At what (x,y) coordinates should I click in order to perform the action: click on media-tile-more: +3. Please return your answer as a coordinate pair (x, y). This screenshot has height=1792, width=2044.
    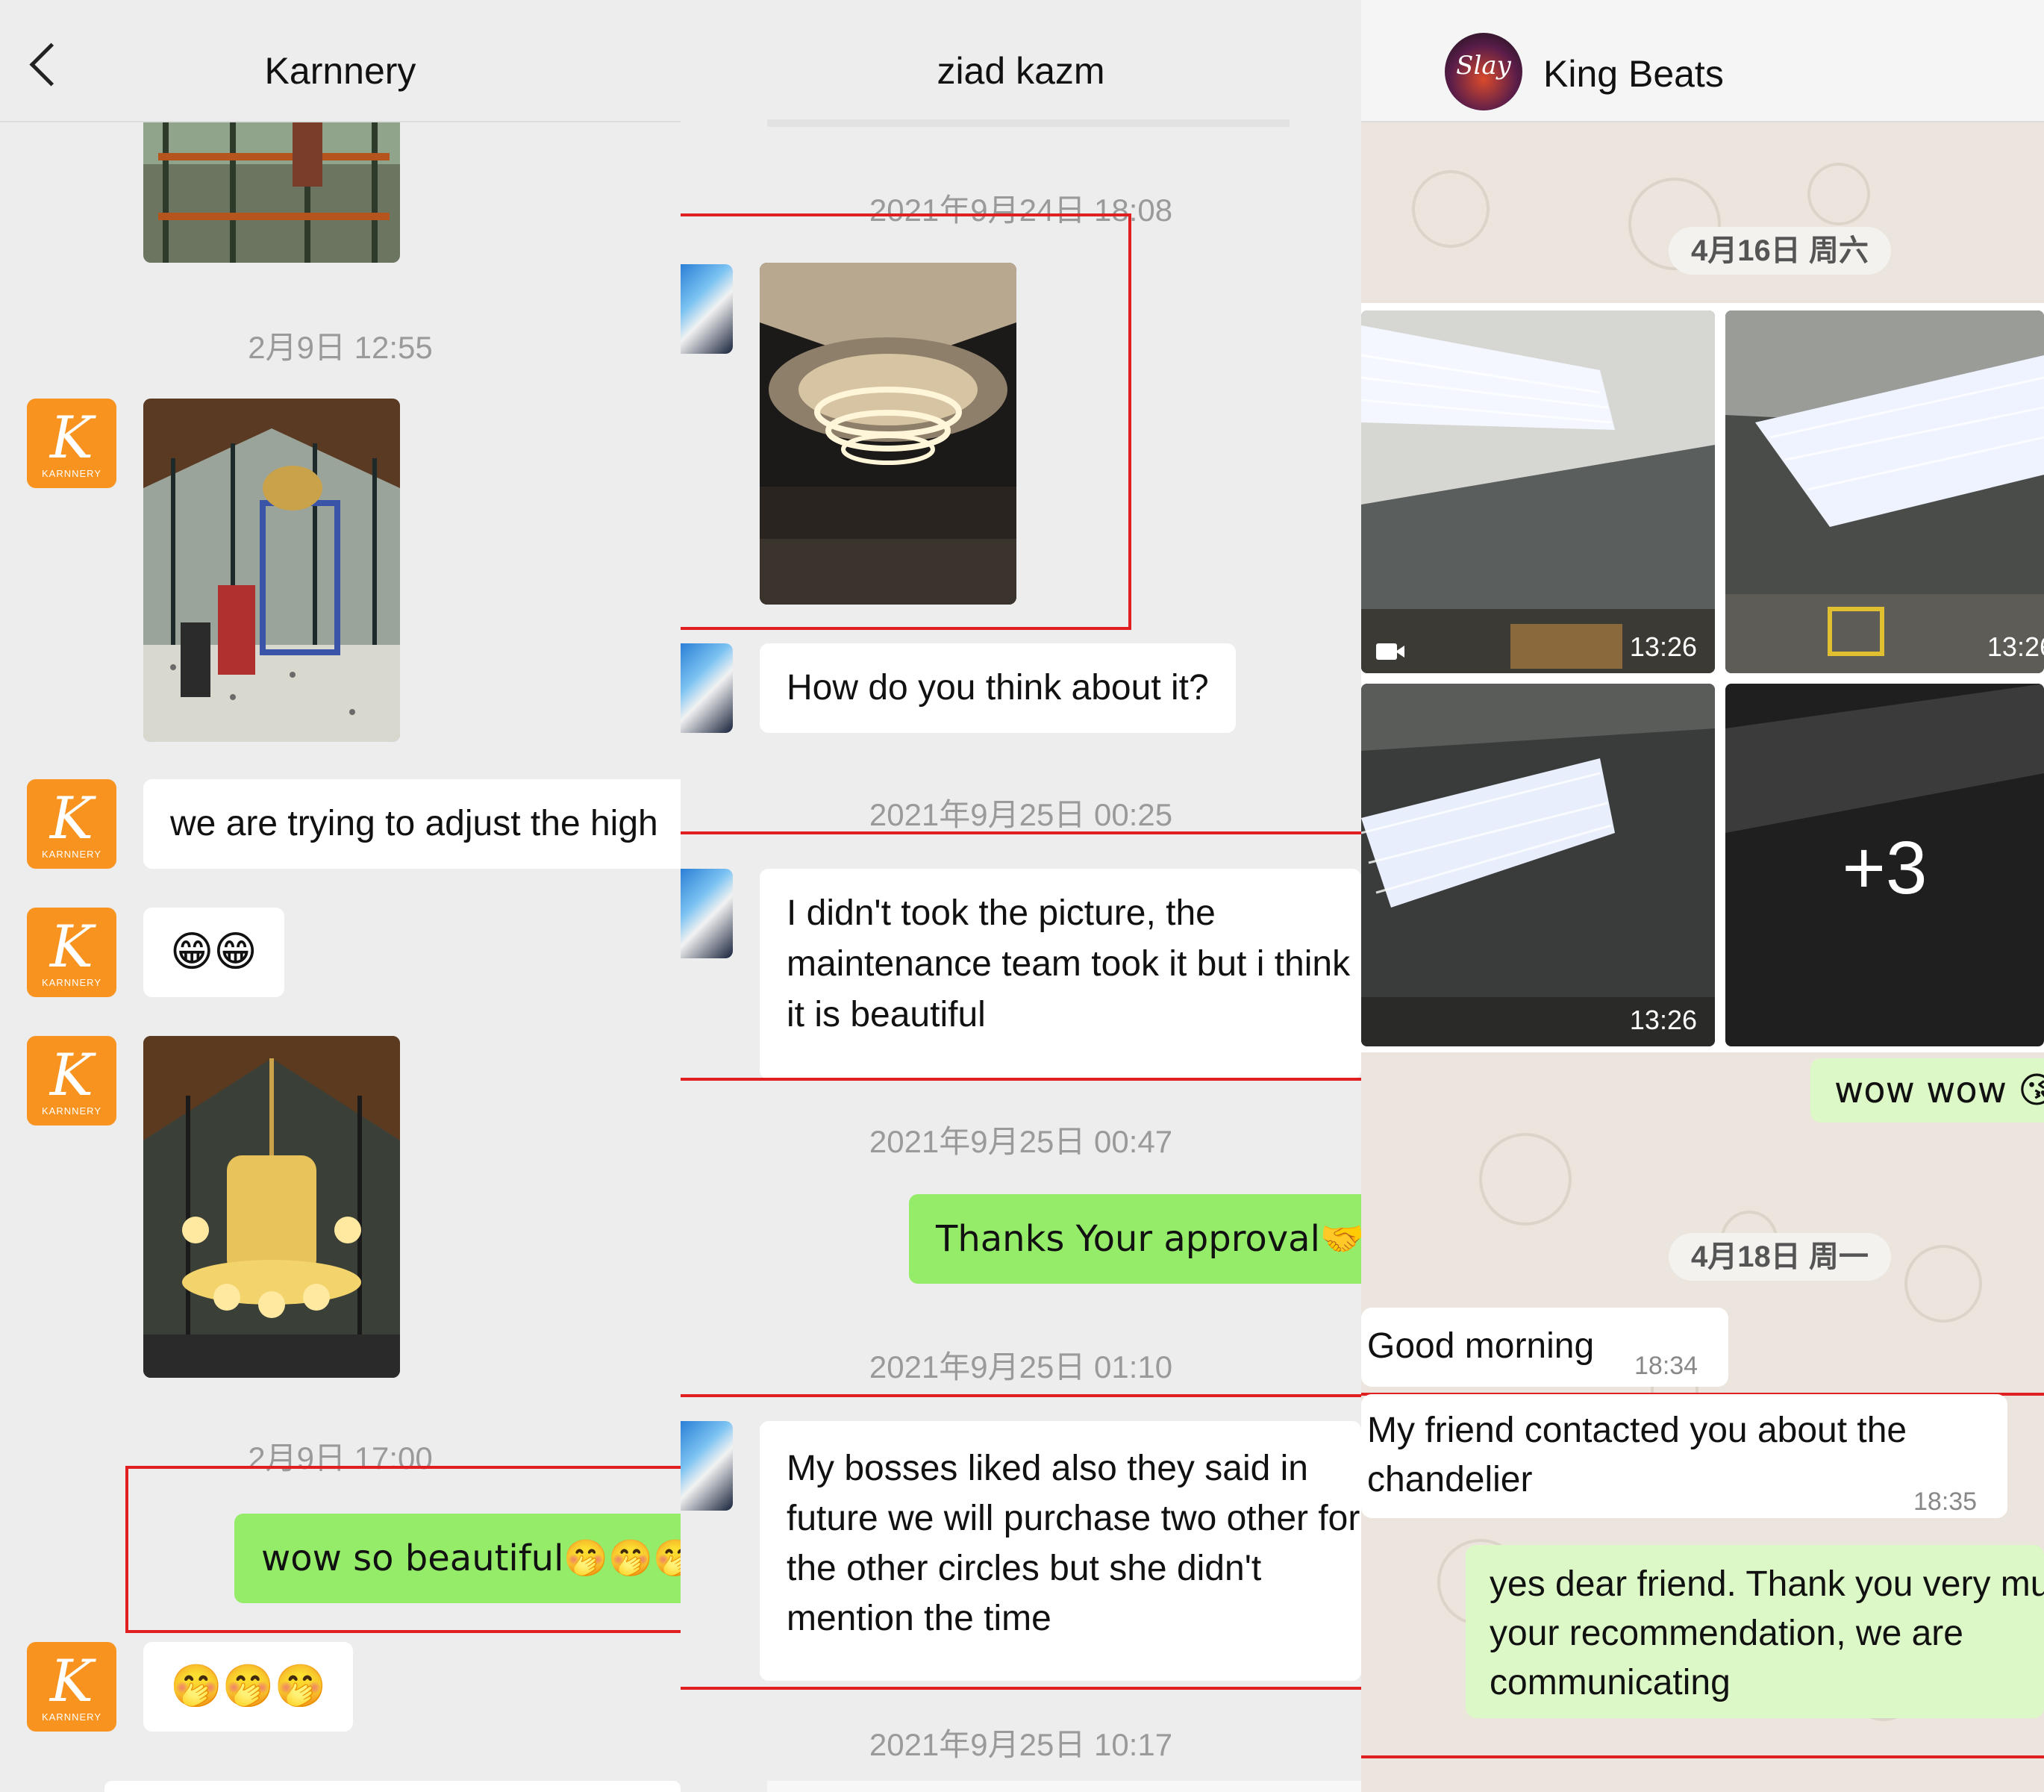
    Looking at the image, I should click on (1885, 865).